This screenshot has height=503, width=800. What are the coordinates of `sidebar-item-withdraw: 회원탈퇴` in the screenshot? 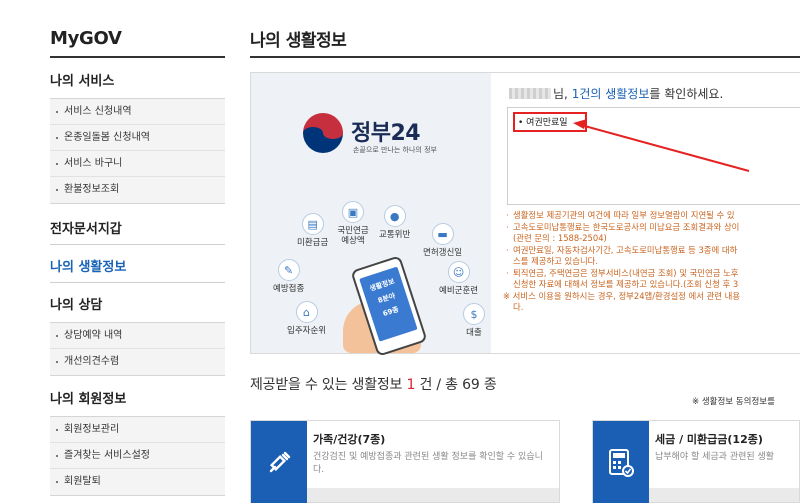 It's located at (137, 482).